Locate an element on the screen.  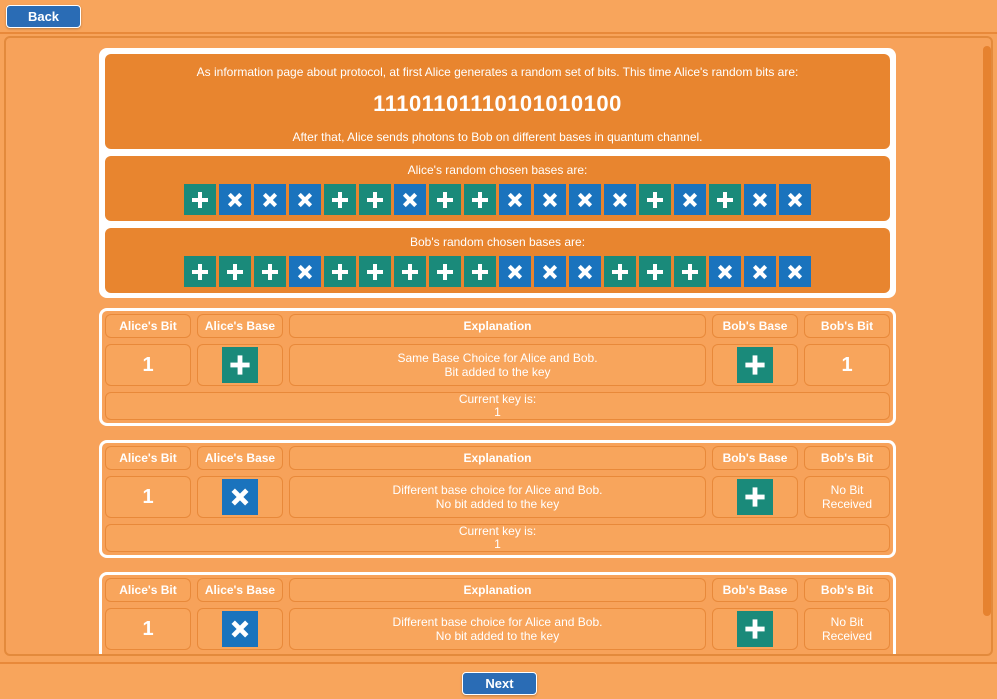
alice-bases-panel: Alice's random chosen bases are: is located at coordinates (497, 188).